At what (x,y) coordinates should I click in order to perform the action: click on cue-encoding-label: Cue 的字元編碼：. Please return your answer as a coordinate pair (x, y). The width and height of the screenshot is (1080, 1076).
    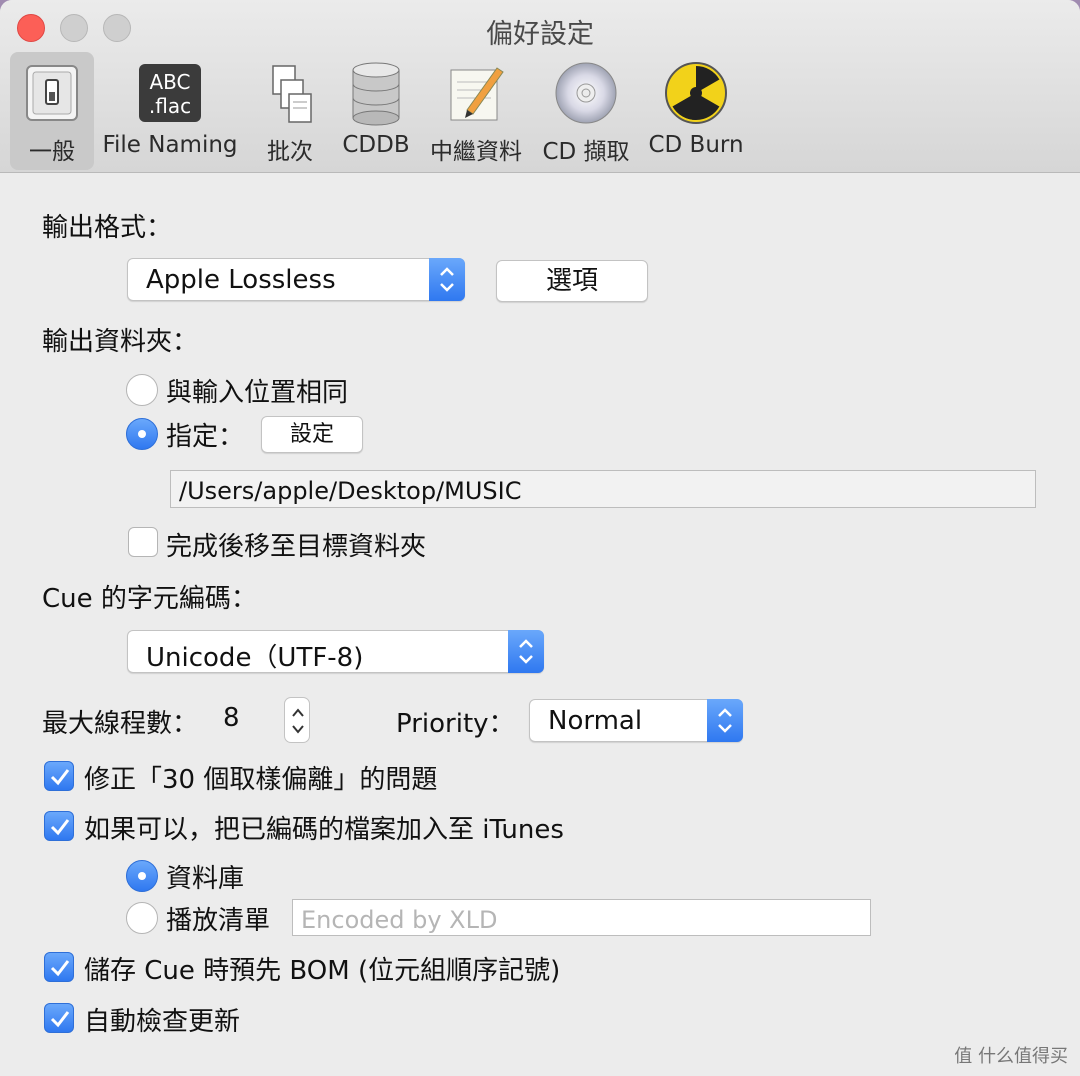
    Looking at the image, I should click on (149, 599).